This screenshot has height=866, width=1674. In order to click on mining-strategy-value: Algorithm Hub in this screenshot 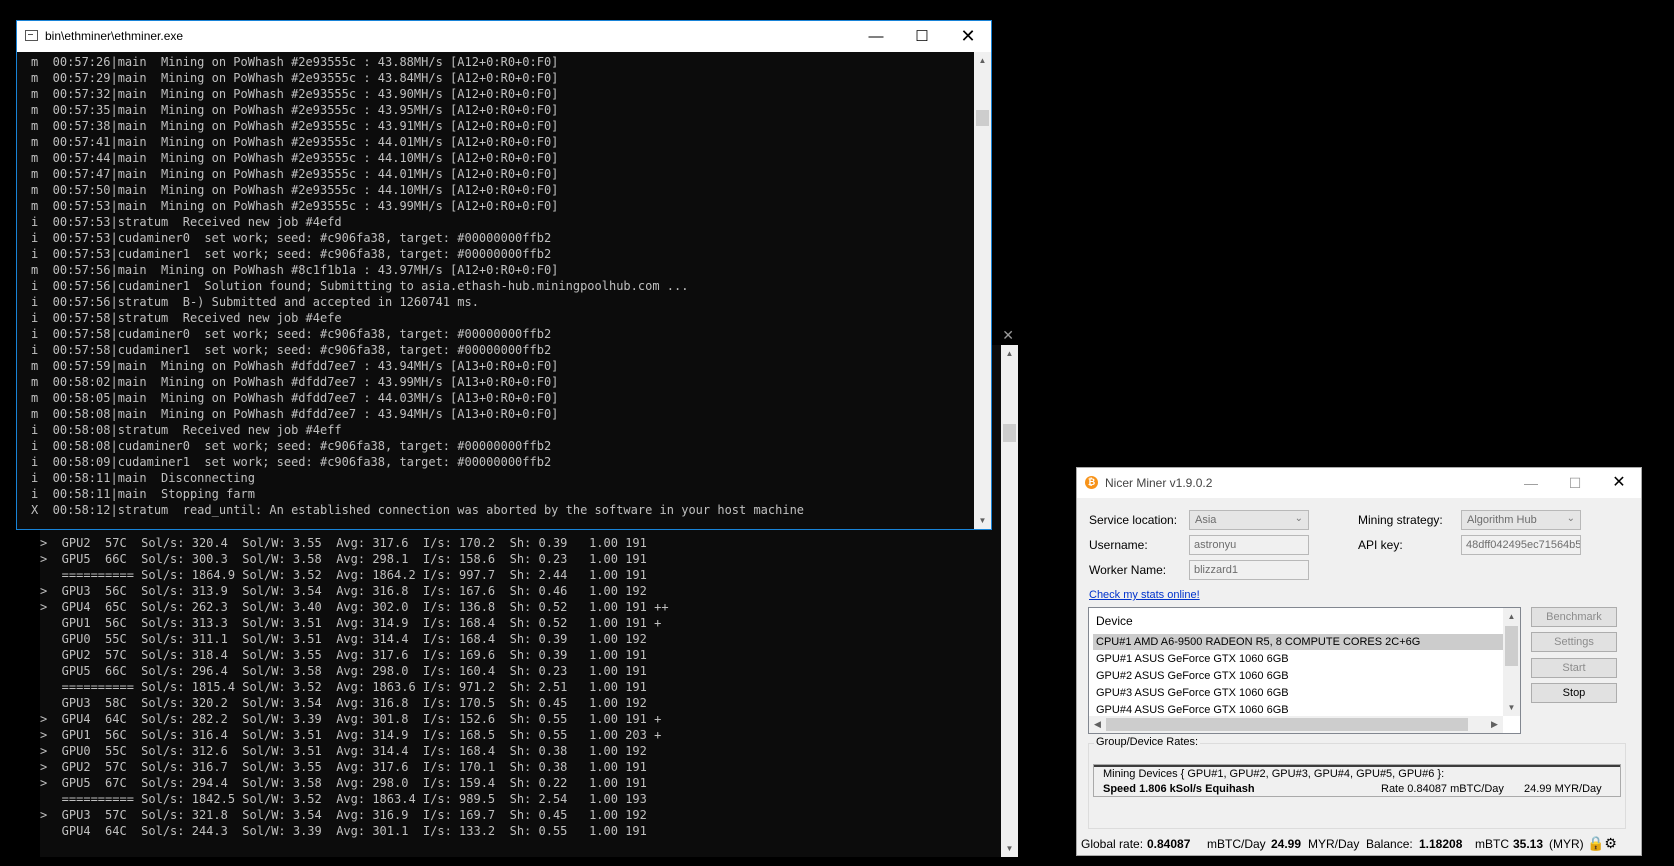, I will do `click(1502, 520)`.